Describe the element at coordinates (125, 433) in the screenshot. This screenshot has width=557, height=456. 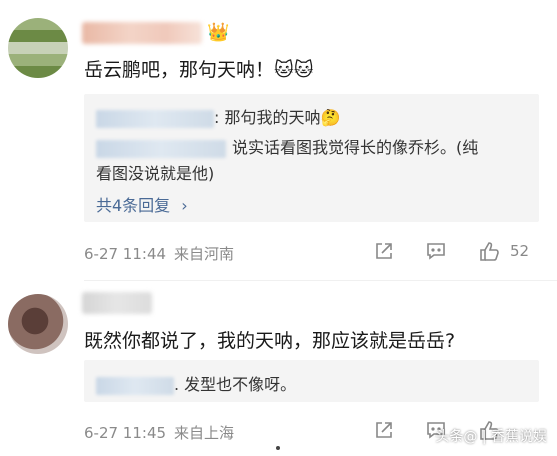
I see `timestamp: 6-27 11:45` at that location.